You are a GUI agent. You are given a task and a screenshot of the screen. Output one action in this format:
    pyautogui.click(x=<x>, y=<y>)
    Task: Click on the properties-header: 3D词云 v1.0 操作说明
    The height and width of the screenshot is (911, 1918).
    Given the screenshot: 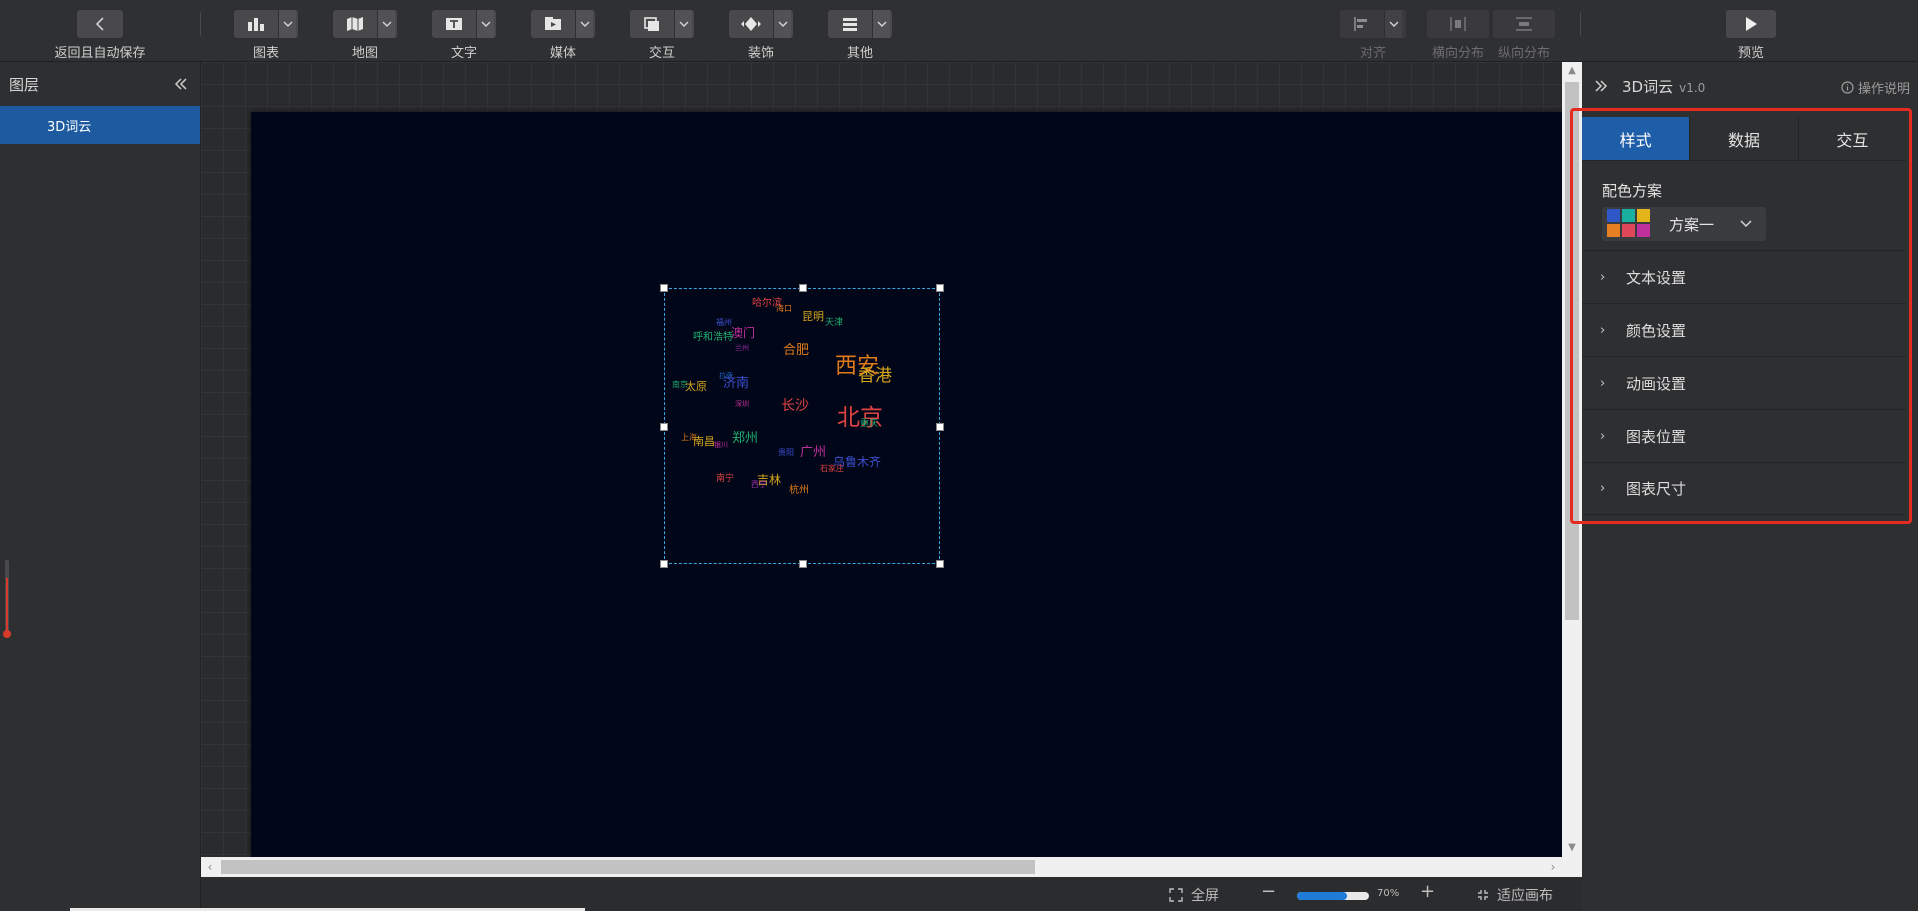 What is the action you would take?
    pyautogui.click(x=1750, y=84)
    